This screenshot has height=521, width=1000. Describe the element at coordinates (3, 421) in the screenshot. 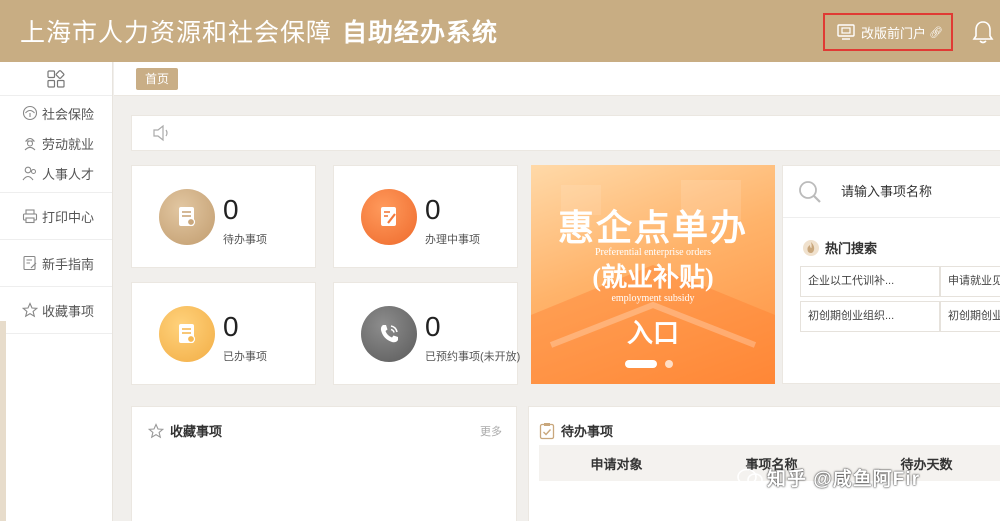

I see `sidebar-edge-decoration` at that location.